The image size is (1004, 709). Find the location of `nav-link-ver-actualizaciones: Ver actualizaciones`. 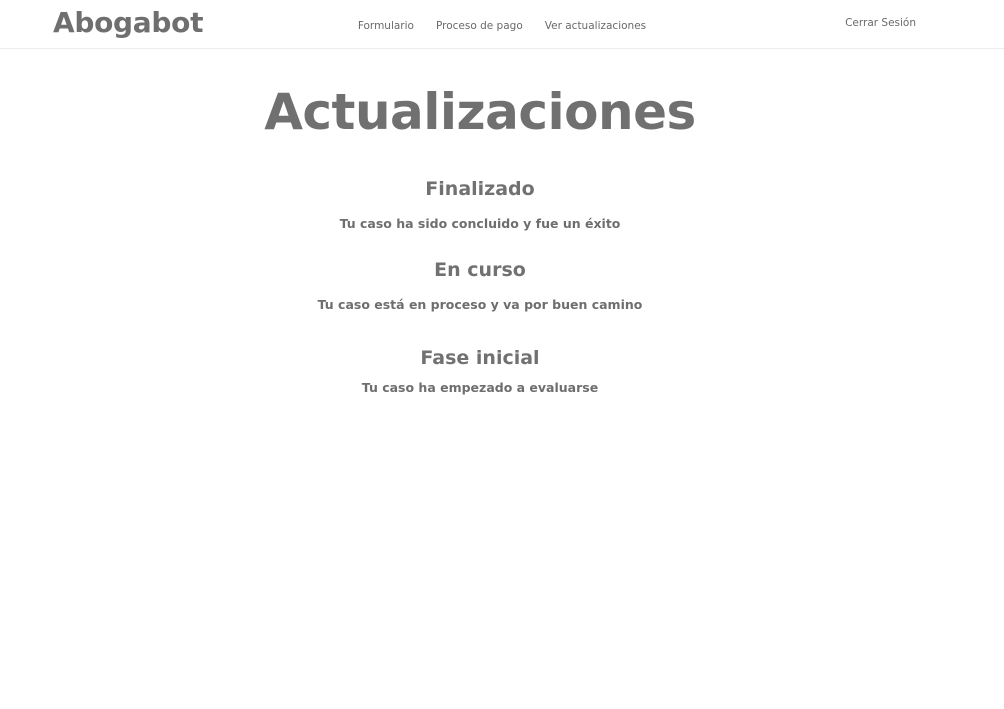

nav-link-ver-actualizaciones: Ver actualizaciones is located at coordinates (595, 26).